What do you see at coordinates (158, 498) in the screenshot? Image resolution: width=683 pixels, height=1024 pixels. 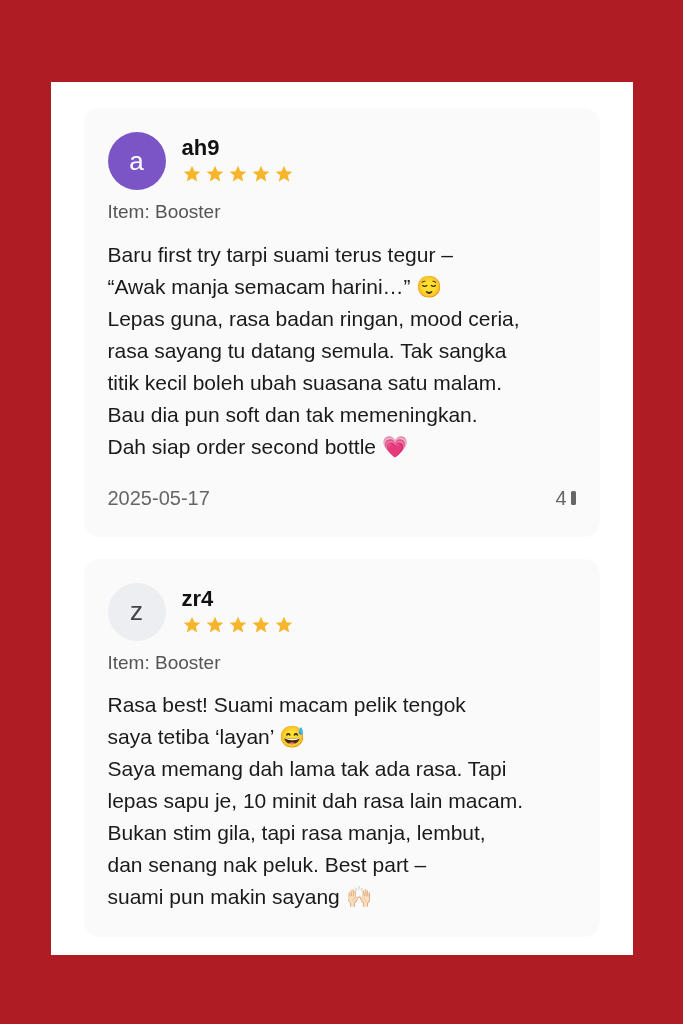 I see `review-date: 2025-05-17` at bounding box center [158, 498].